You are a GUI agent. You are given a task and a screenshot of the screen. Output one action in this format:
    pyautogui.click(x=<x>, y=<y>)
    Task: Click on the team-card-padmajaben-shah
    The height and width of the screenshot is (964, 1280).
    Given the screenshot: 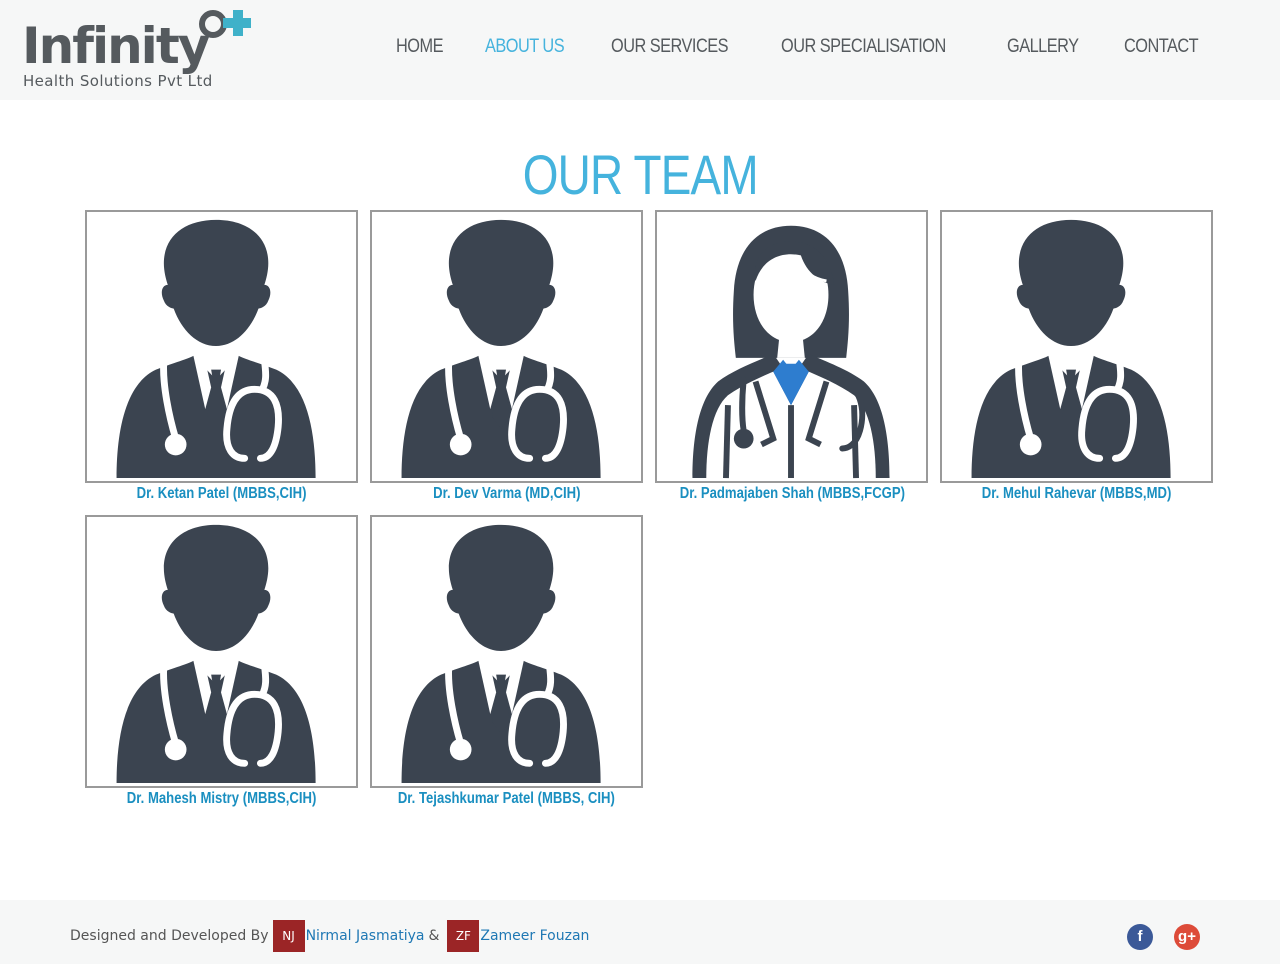 What is the action you would take?
    pyautogui.click(x=791, y=346)
    